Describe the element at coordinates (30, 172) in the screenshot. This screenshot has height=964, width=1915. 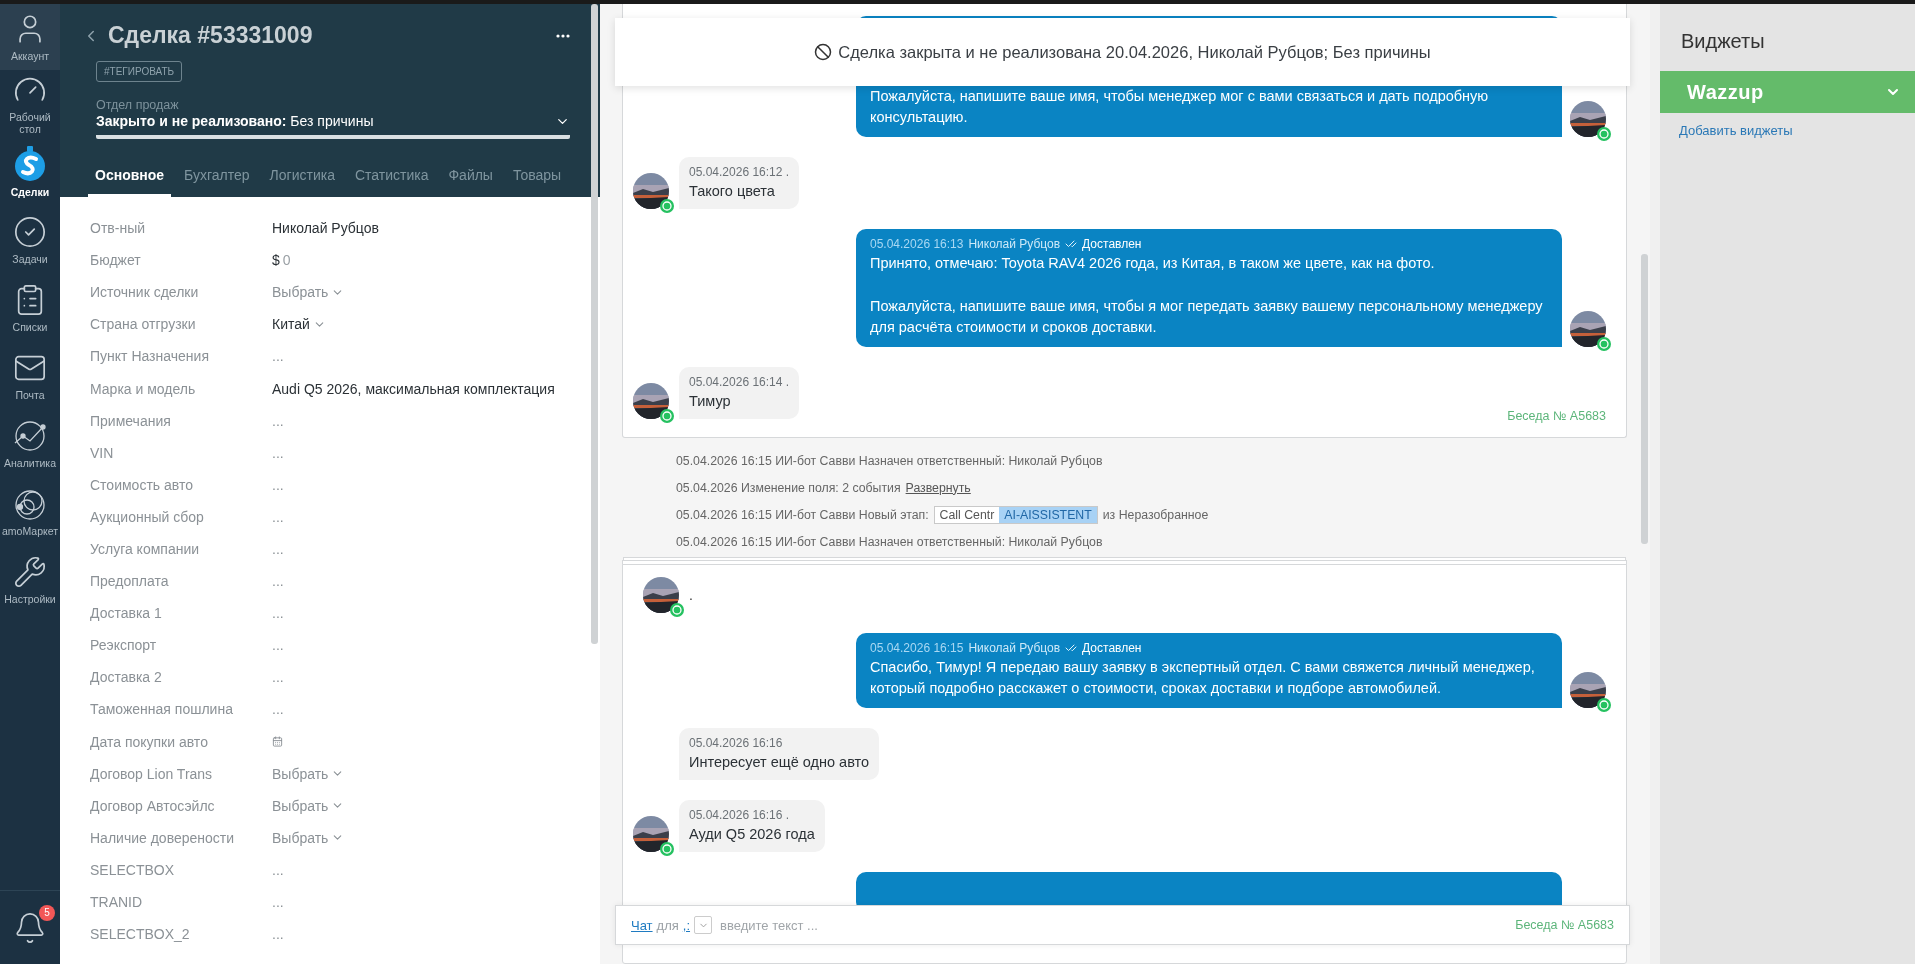
I see `nav-item: Сделки` at that location.